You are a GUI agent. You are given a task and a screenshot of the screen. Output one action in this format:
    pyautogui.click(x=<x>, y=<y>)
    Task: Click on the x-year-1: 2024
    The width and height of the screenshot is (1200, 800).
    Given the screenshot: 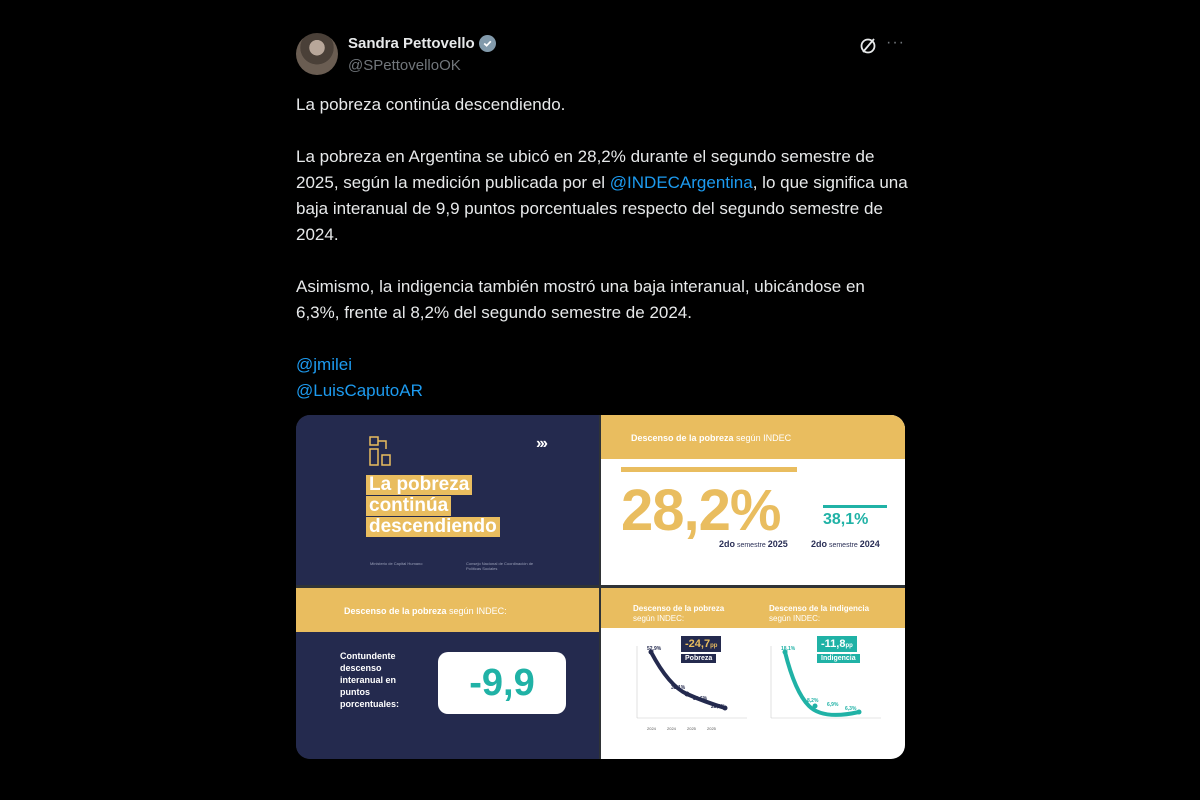 What is the action you would take?
    pyautogui.click(x=651, y=728)
    